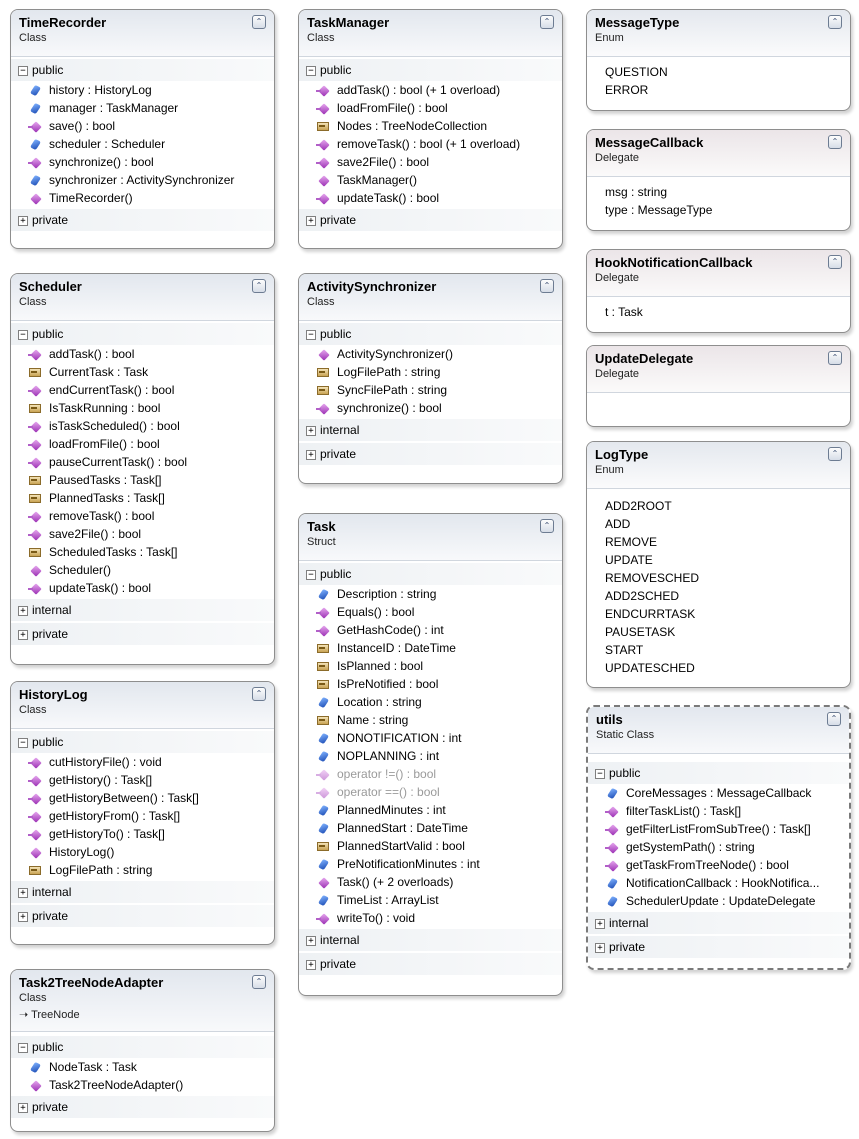 The height and width of the screenshot is (1139, 859). I want to click on member: CoreMessages : MessageCallback, so click(718, 793).